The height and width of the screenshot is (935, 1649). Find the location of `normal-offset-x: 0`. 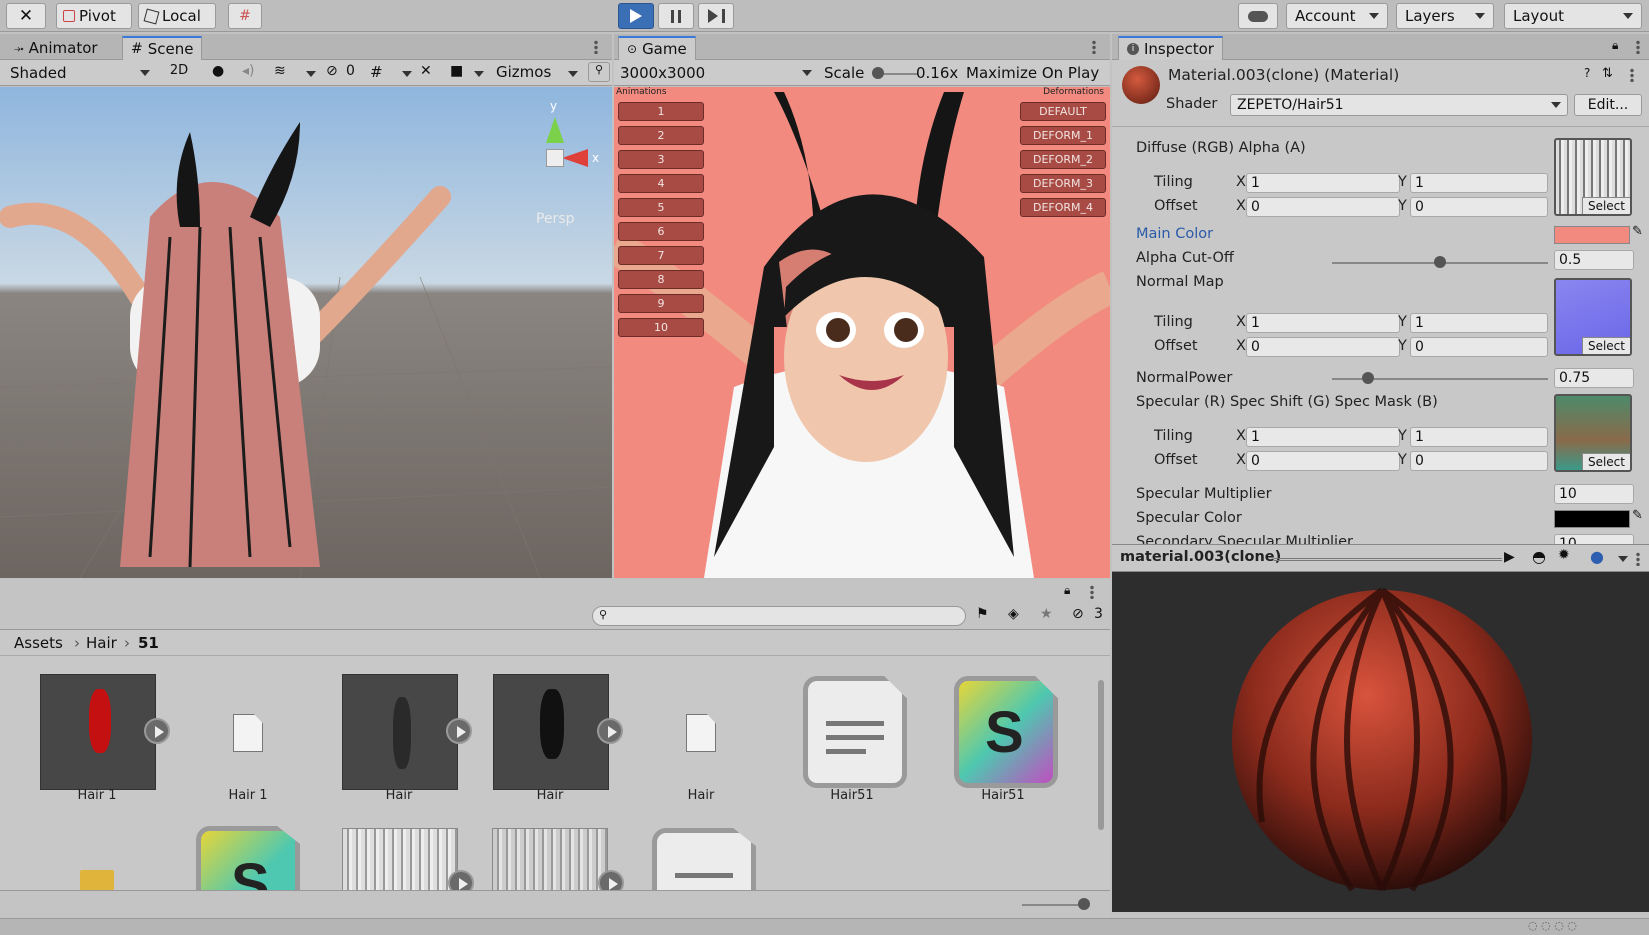

normal-offset-x: 0 is located at coordinates (1323, 347).